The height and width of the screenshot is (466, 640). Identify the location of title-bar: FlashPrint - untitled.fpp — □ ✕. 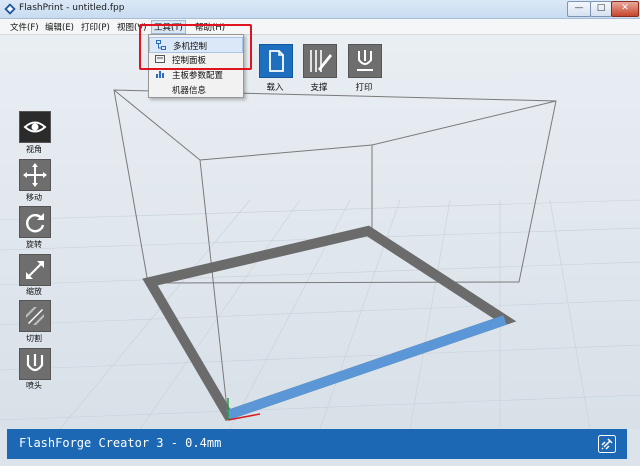
(320, 9).